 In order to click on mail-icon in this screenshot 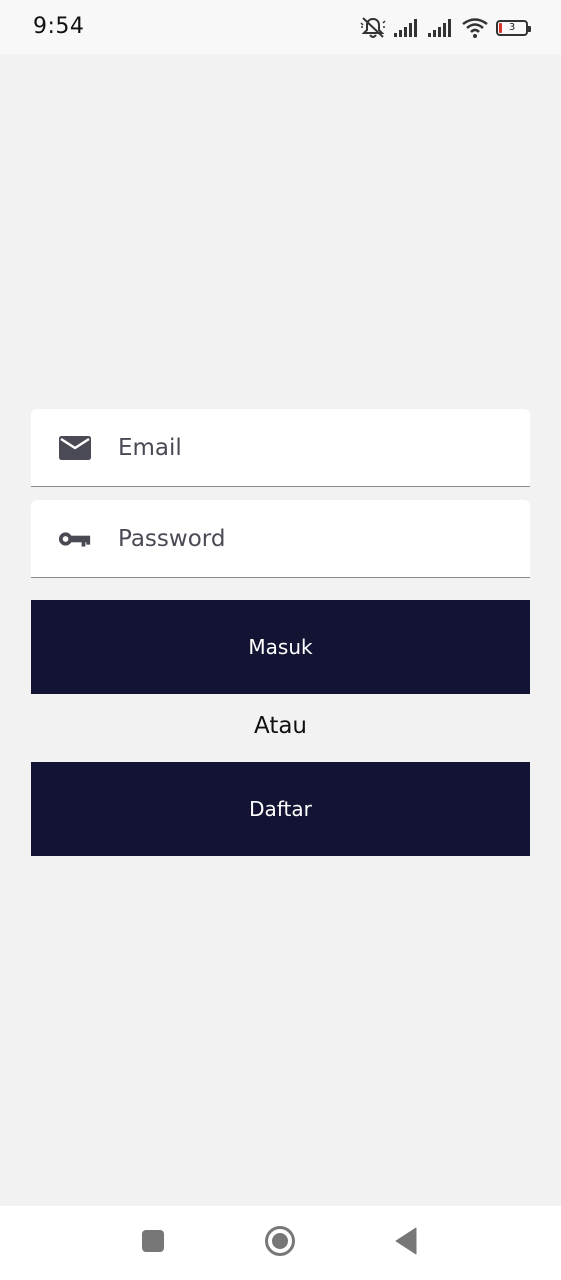, I will do `click(75, 448)`.